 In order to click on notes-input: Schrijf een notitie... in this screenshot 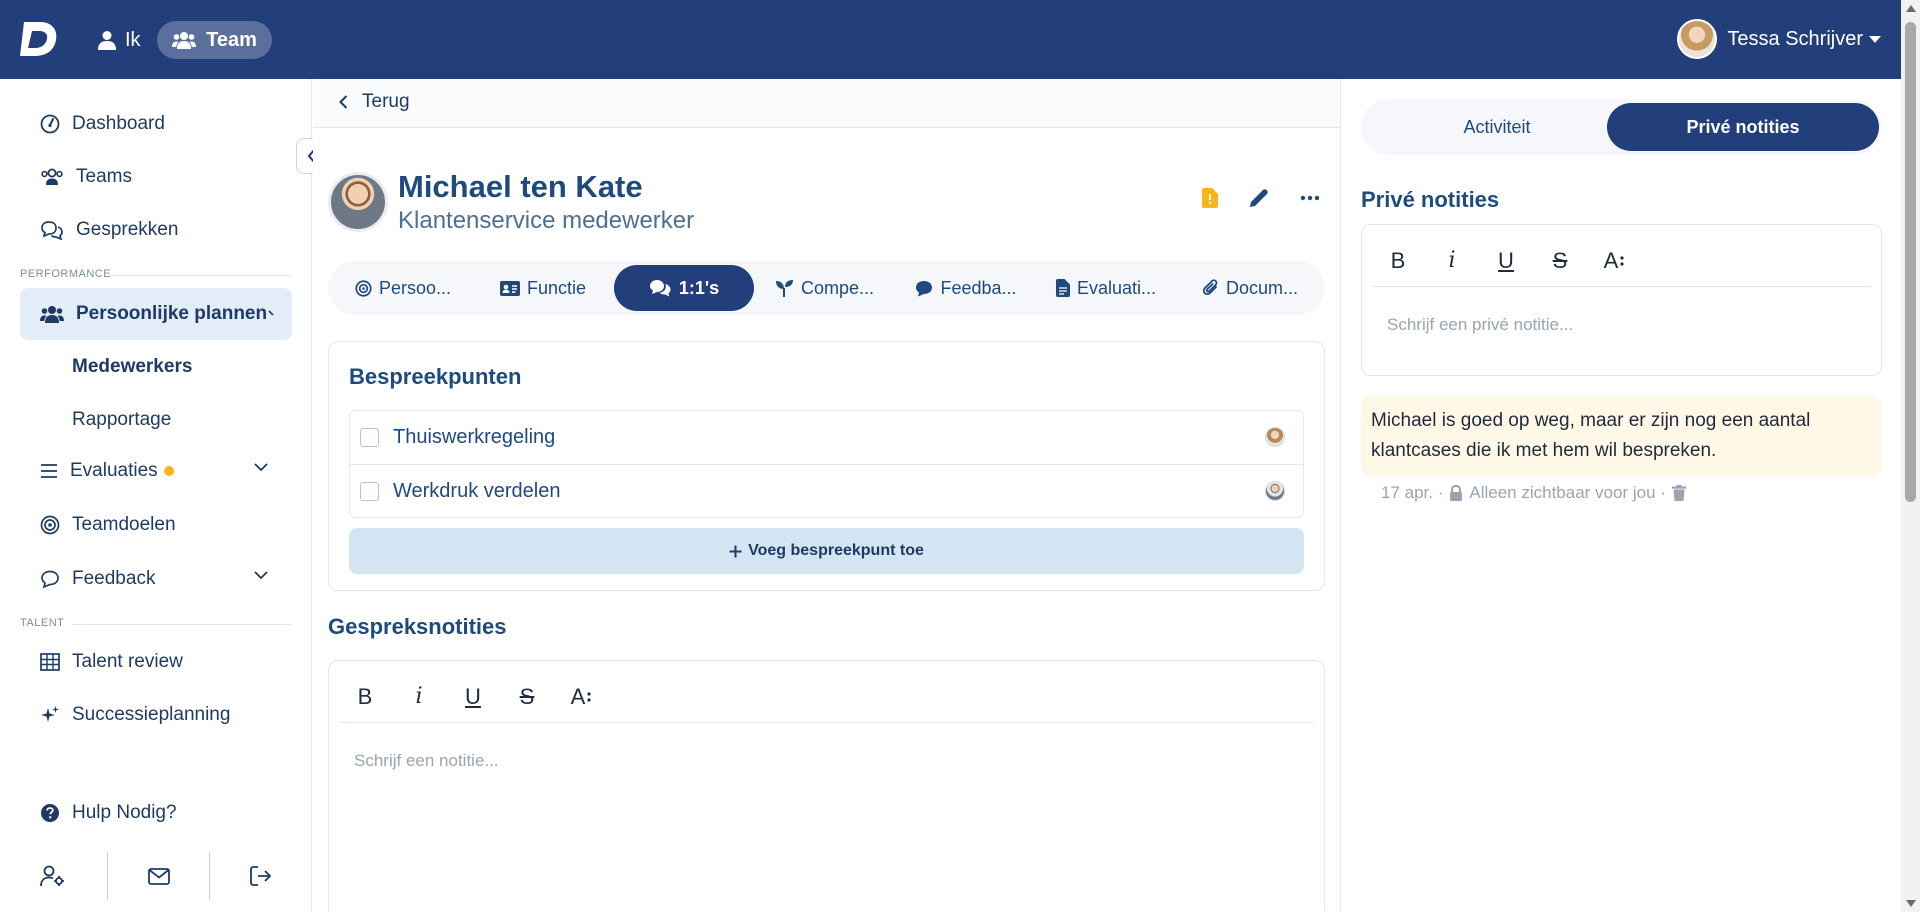, I will do `click(426, 761)`.